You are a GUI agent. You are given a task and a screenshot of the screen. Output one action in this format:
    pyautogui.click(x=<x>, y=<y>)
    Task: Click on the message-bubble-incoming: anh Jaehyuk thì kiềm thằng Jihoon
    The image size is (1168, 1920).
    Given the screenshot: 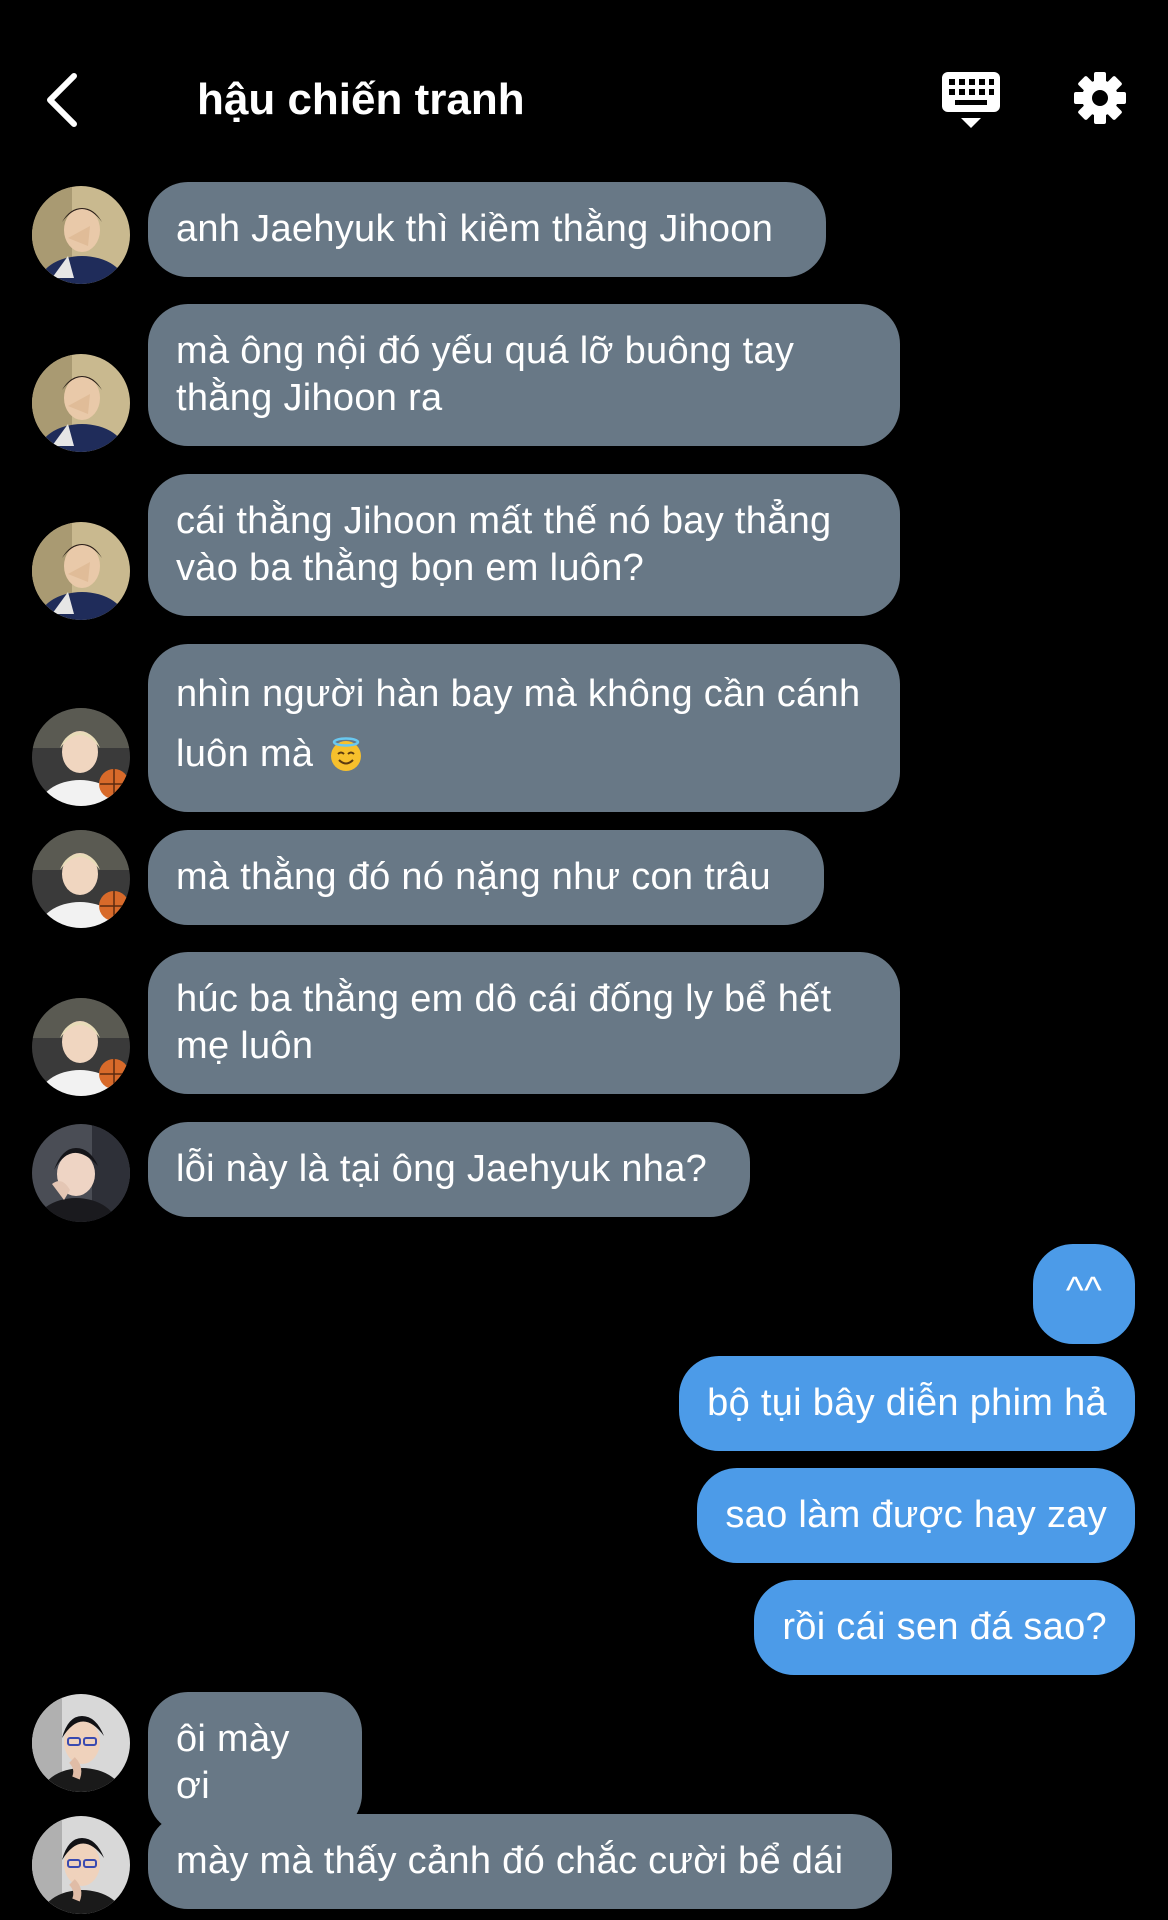 What is the action you would take?
    pyautogui.click(x=487, y=229)
    